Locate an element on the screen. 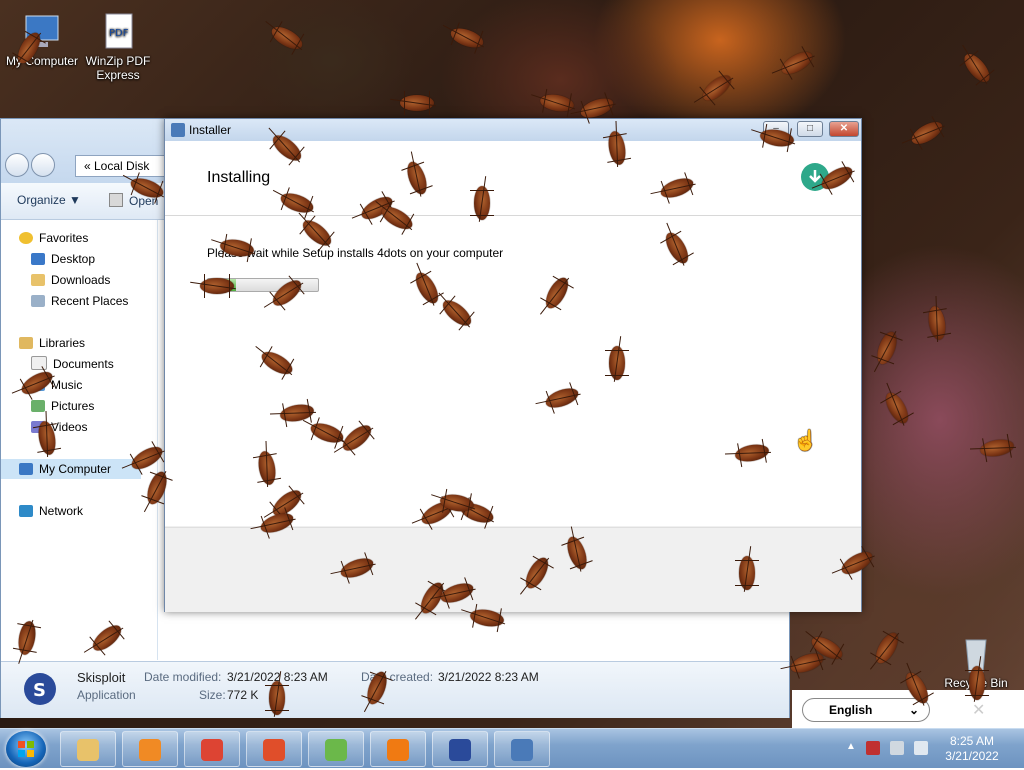 This screenshot has height=770, width=1024. file-name: Skisploit is located at coordinates (101, 677).